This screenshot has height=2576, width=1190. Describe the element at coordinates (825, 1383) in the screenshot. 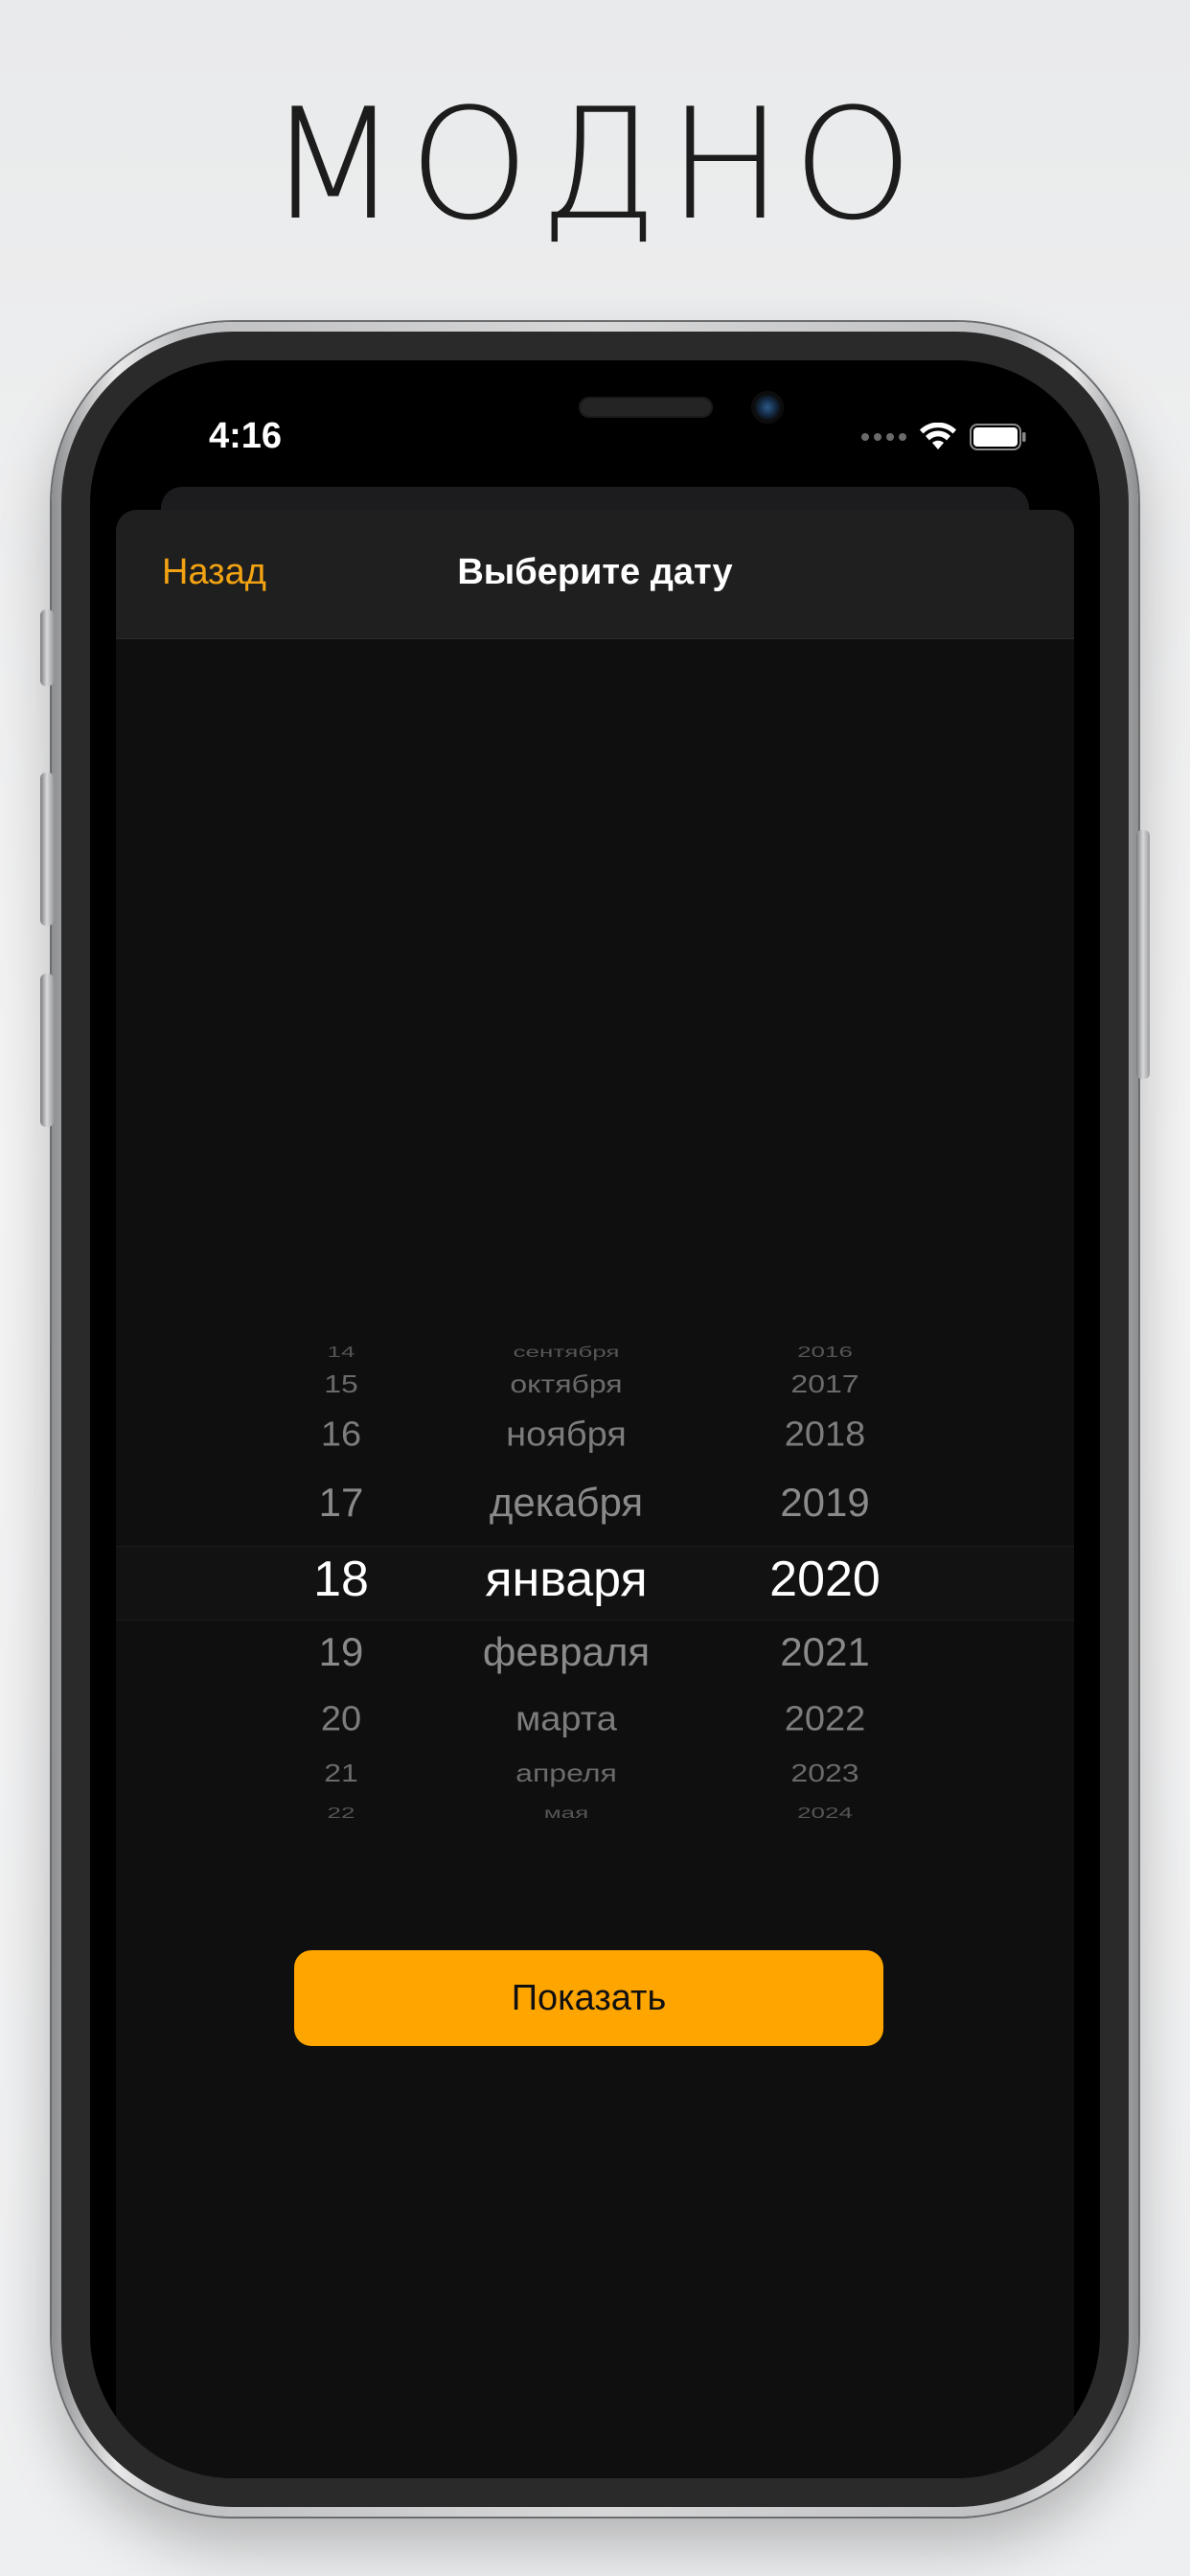

I see `year-option: 2017` at that location.